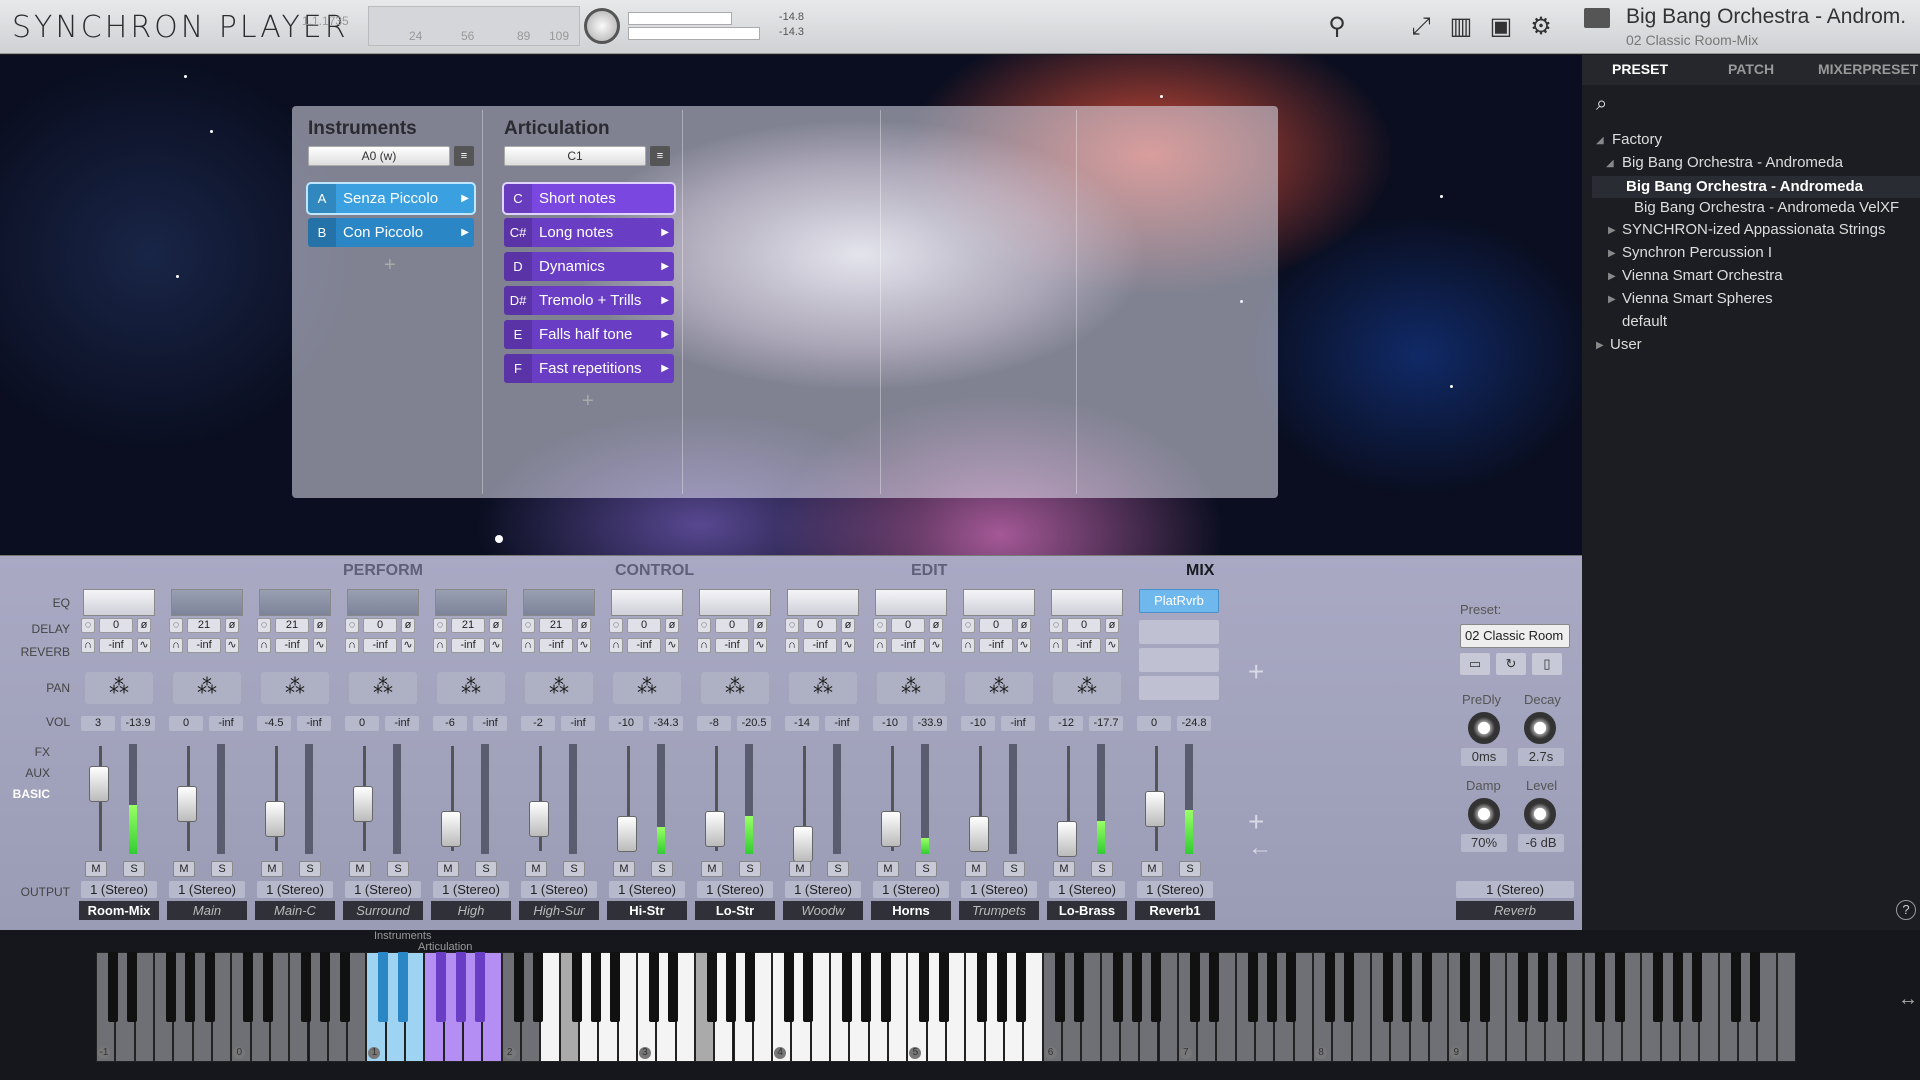  What do you see at coordinates (1484, 757) in the screenshot?
I see `predly-value: 0ms` at bounding box center [1484, 757].